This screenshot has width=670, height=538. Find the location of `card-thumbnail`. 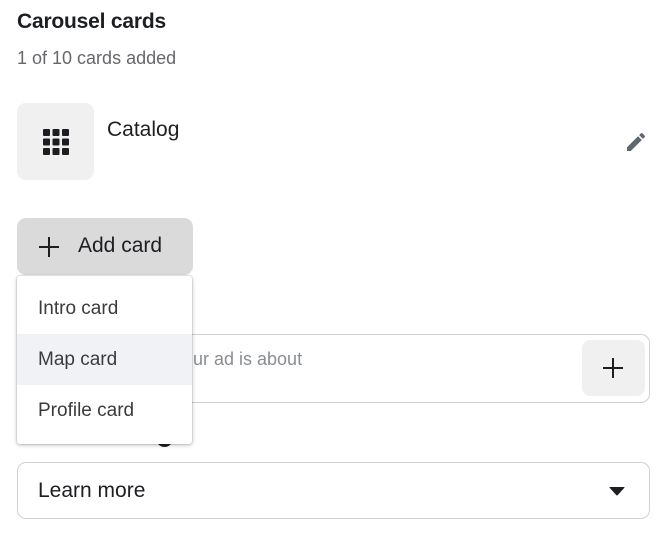

card-thumbnail is located at coordinates (55, 141).